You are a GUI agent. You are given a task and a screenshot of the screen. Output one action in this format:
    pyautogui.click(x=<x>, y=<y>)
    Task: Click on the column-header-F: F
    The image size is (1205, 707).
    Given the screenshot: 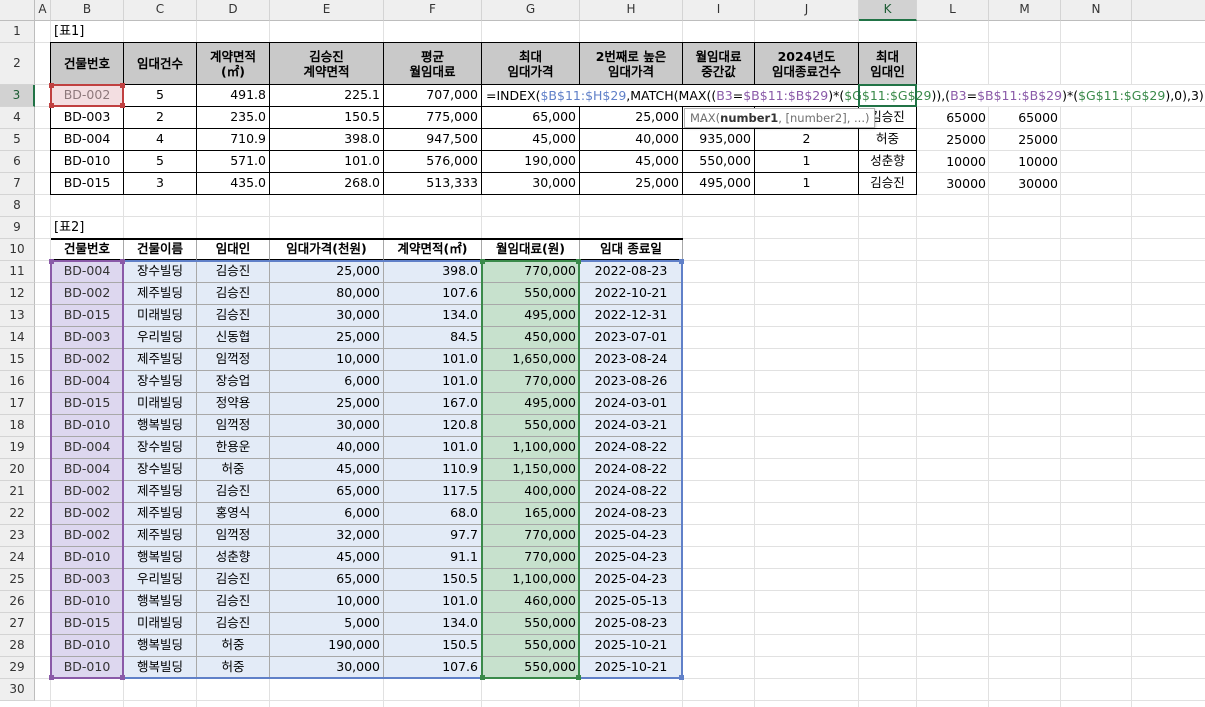 What is the action you would take?
    pyautogui.click(x=433, y=10)
    